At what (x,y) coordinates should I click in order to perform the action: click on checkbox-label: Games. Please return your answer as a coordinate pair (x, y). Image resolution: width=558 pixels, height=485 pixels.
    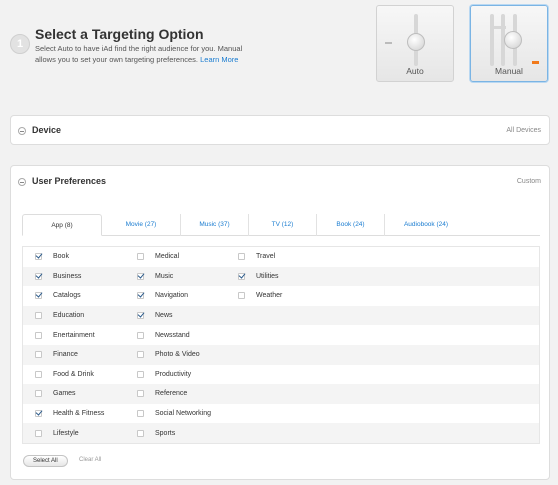
    Looking at the image, I should click on (64, 394).